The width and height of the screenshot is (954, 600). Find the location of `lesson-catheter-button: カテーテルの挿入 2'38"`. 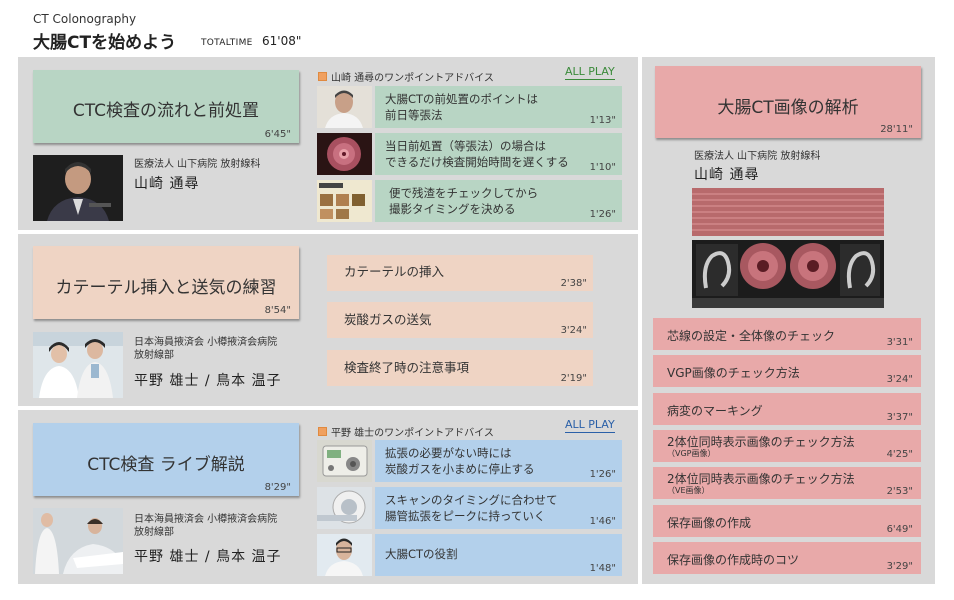

lesson-catheter-button: カテーテルの挿入 2'38" is located at coordinates (460, 273).